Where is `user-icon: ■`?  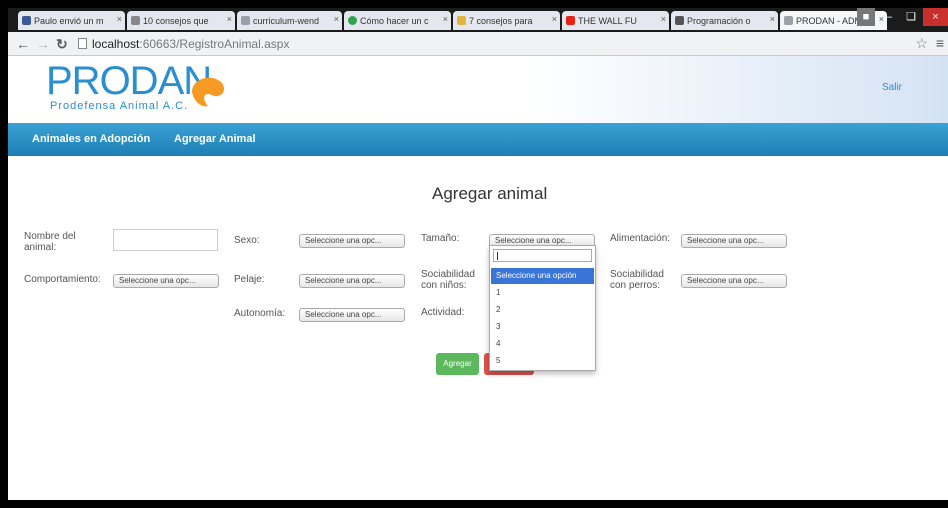 user-icon: ■ is located at coordinates (866, 17).